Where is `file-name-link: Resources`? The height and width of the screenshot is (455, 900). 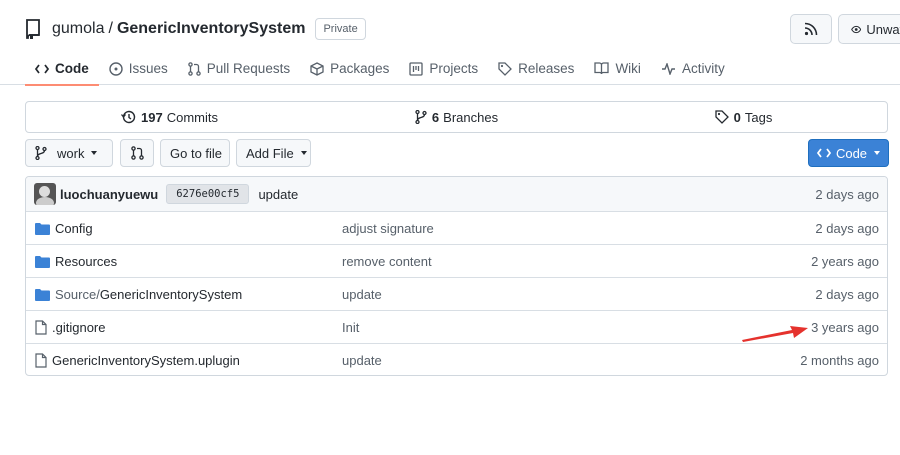 file-name-link: Resources is located at coordinates (76, 261).